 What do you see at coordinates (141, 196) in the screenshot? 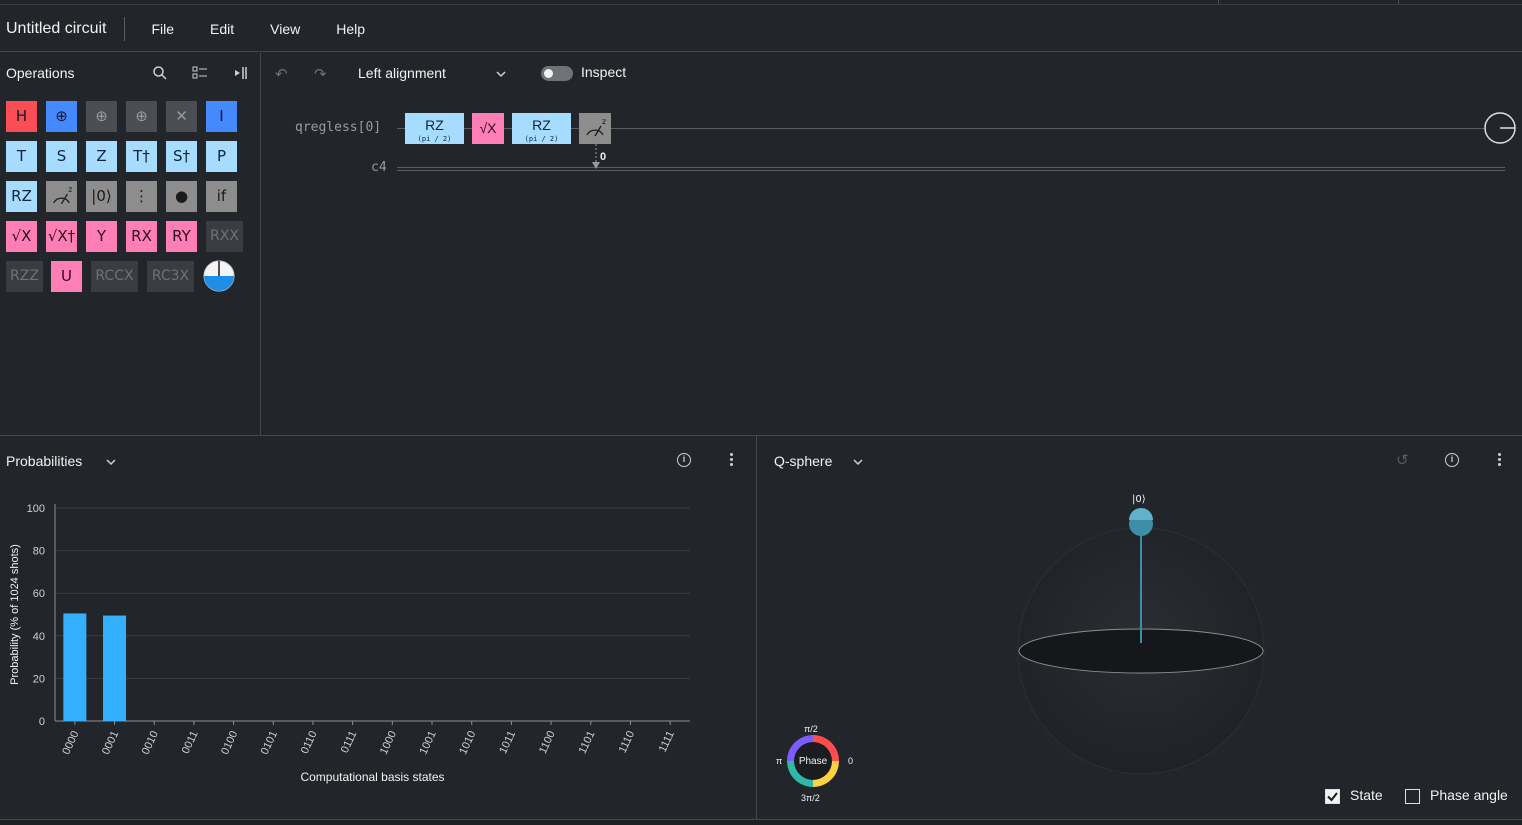
I see `gate-15: ⋮` at bounding box center [141, 196].